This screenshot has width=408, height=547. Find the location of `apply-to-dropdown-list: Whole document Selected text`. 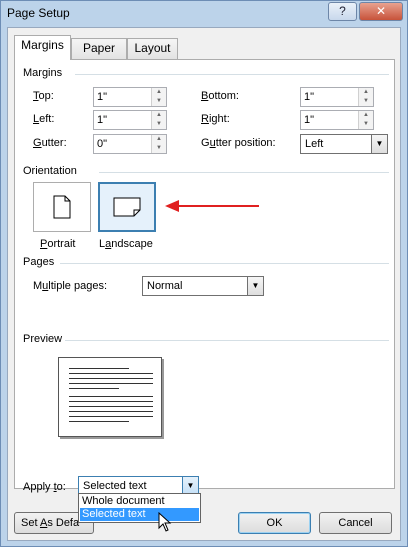

apply-to-dropdown-list: Whole document Selected text is located at coordinates (139, 508).